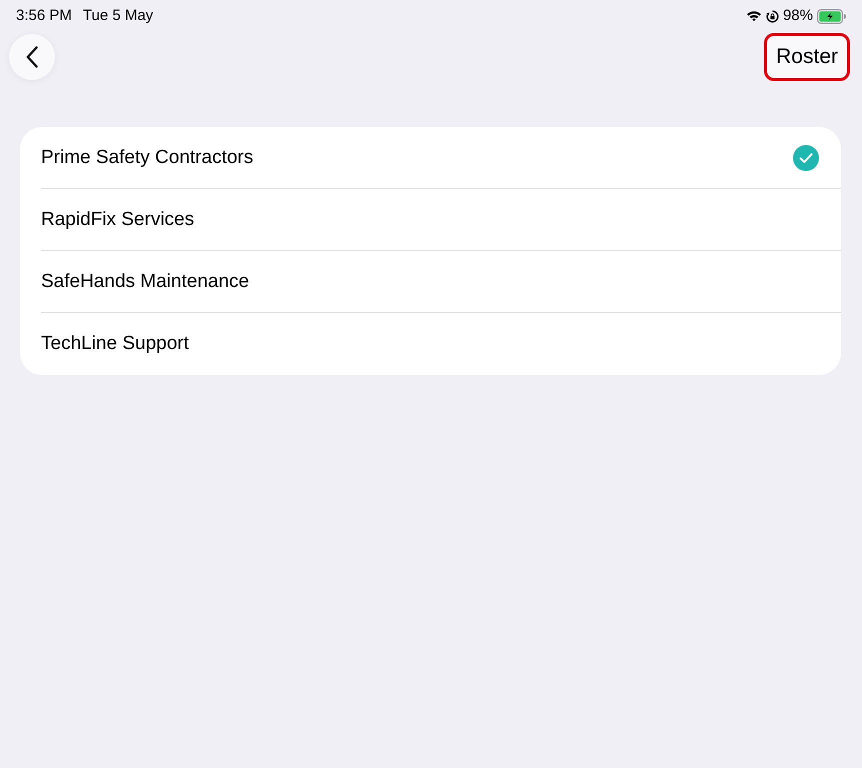 The image size is (862, 768). What do you see at coordinates (441, 344) in the screenshot?
I see `list-item: TechLine Support` at bounding box center [441, 344].